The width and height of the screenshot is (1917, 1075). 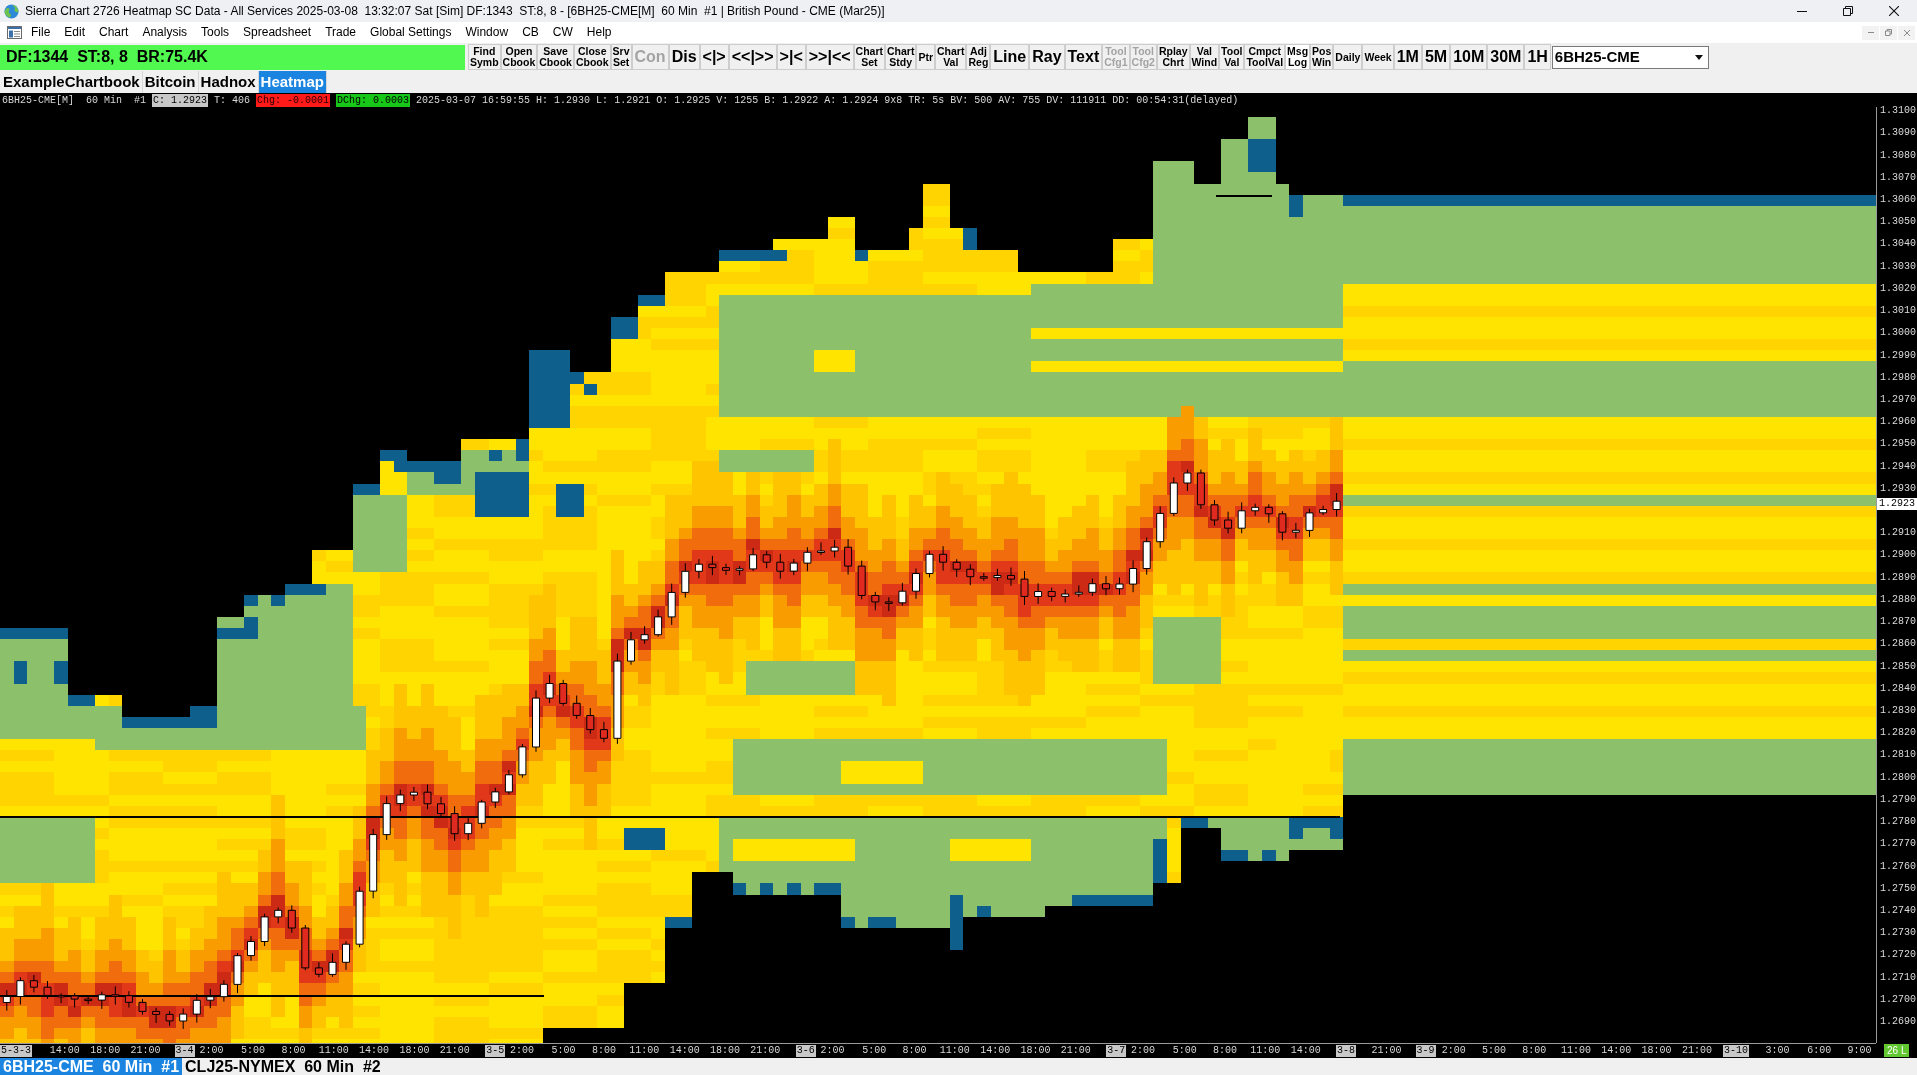 I want to click on price-label: 1.3000, so click(x=1897, y=333).